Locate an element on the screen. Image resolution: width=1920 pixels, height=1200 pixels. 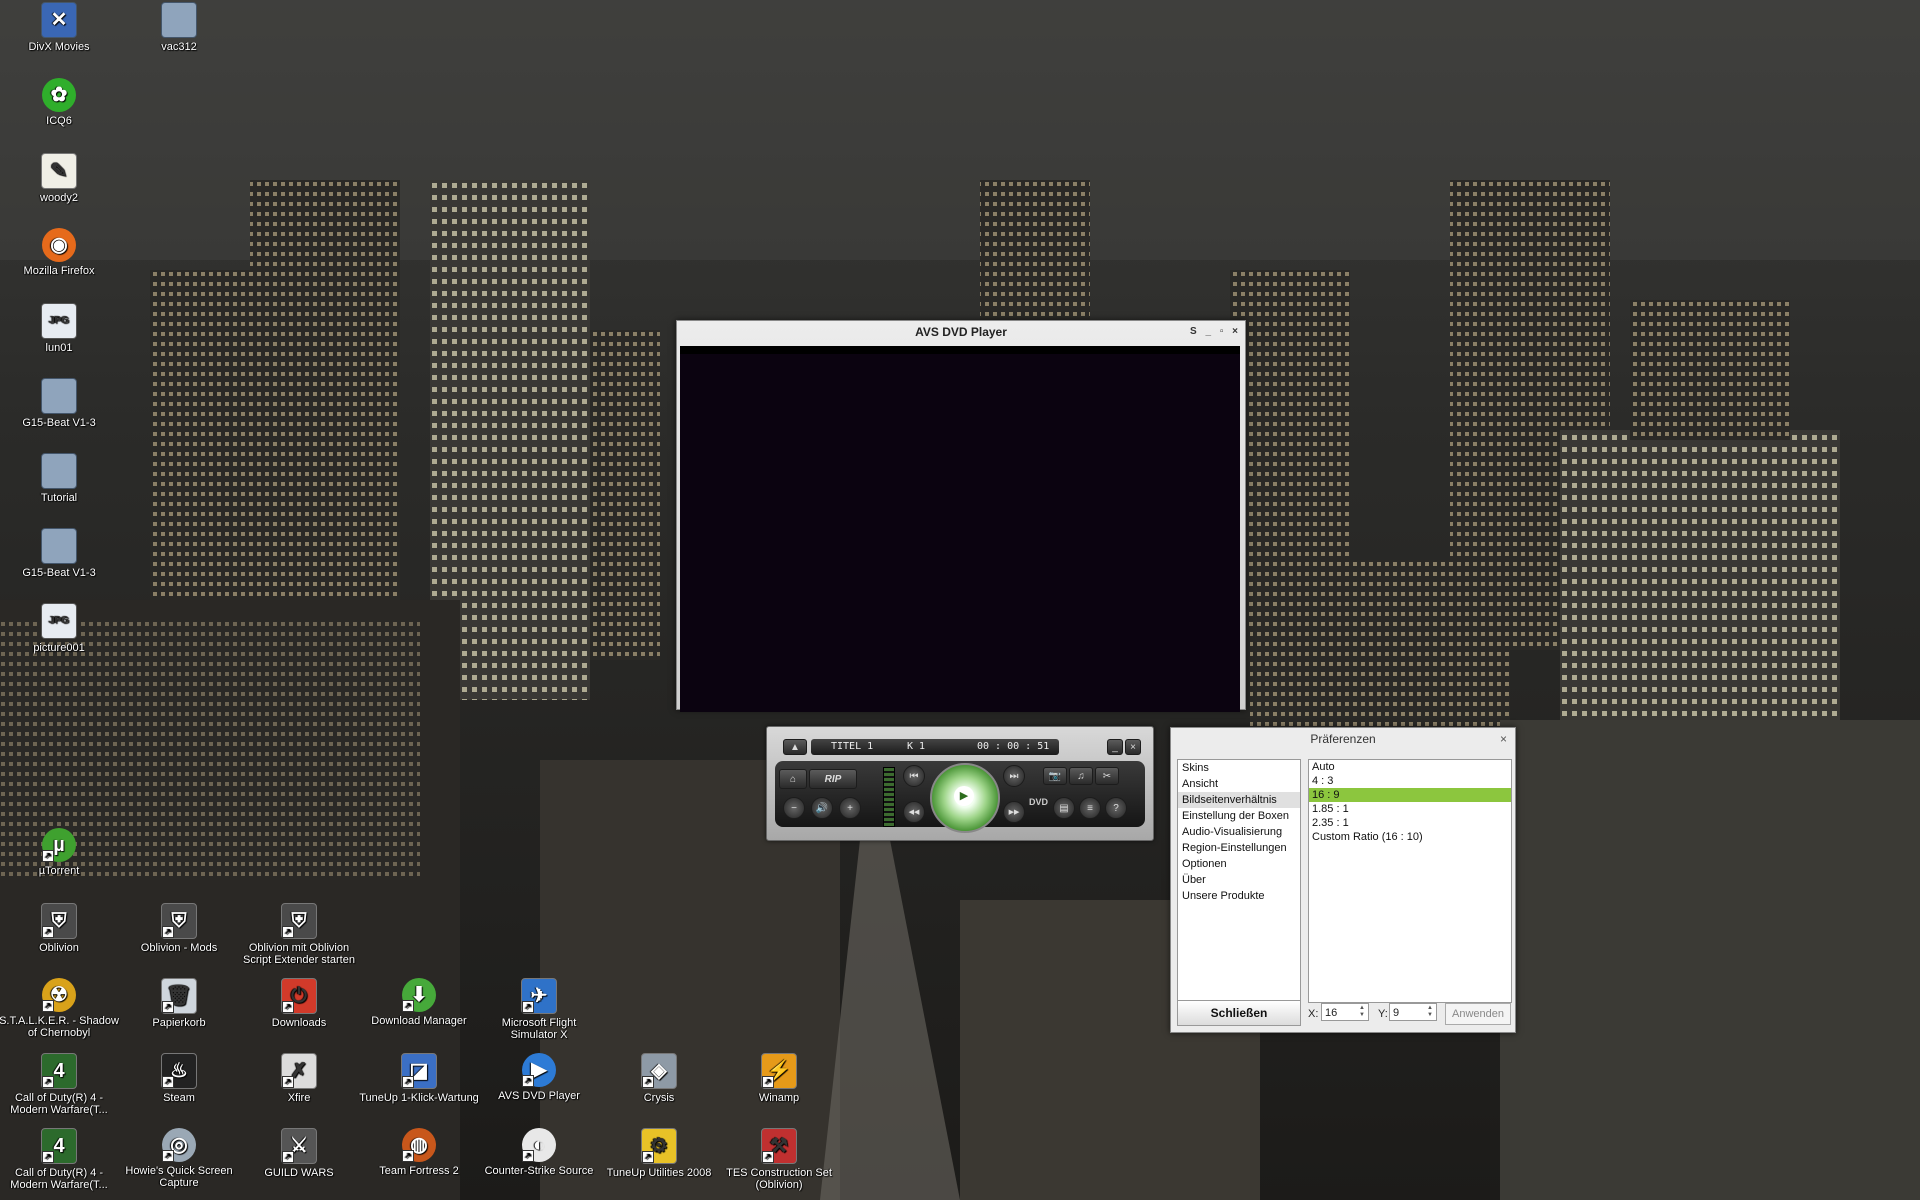
desktop-icon-label: TES Construction Set (Oblivion) is located at coordinates (779, 1179).